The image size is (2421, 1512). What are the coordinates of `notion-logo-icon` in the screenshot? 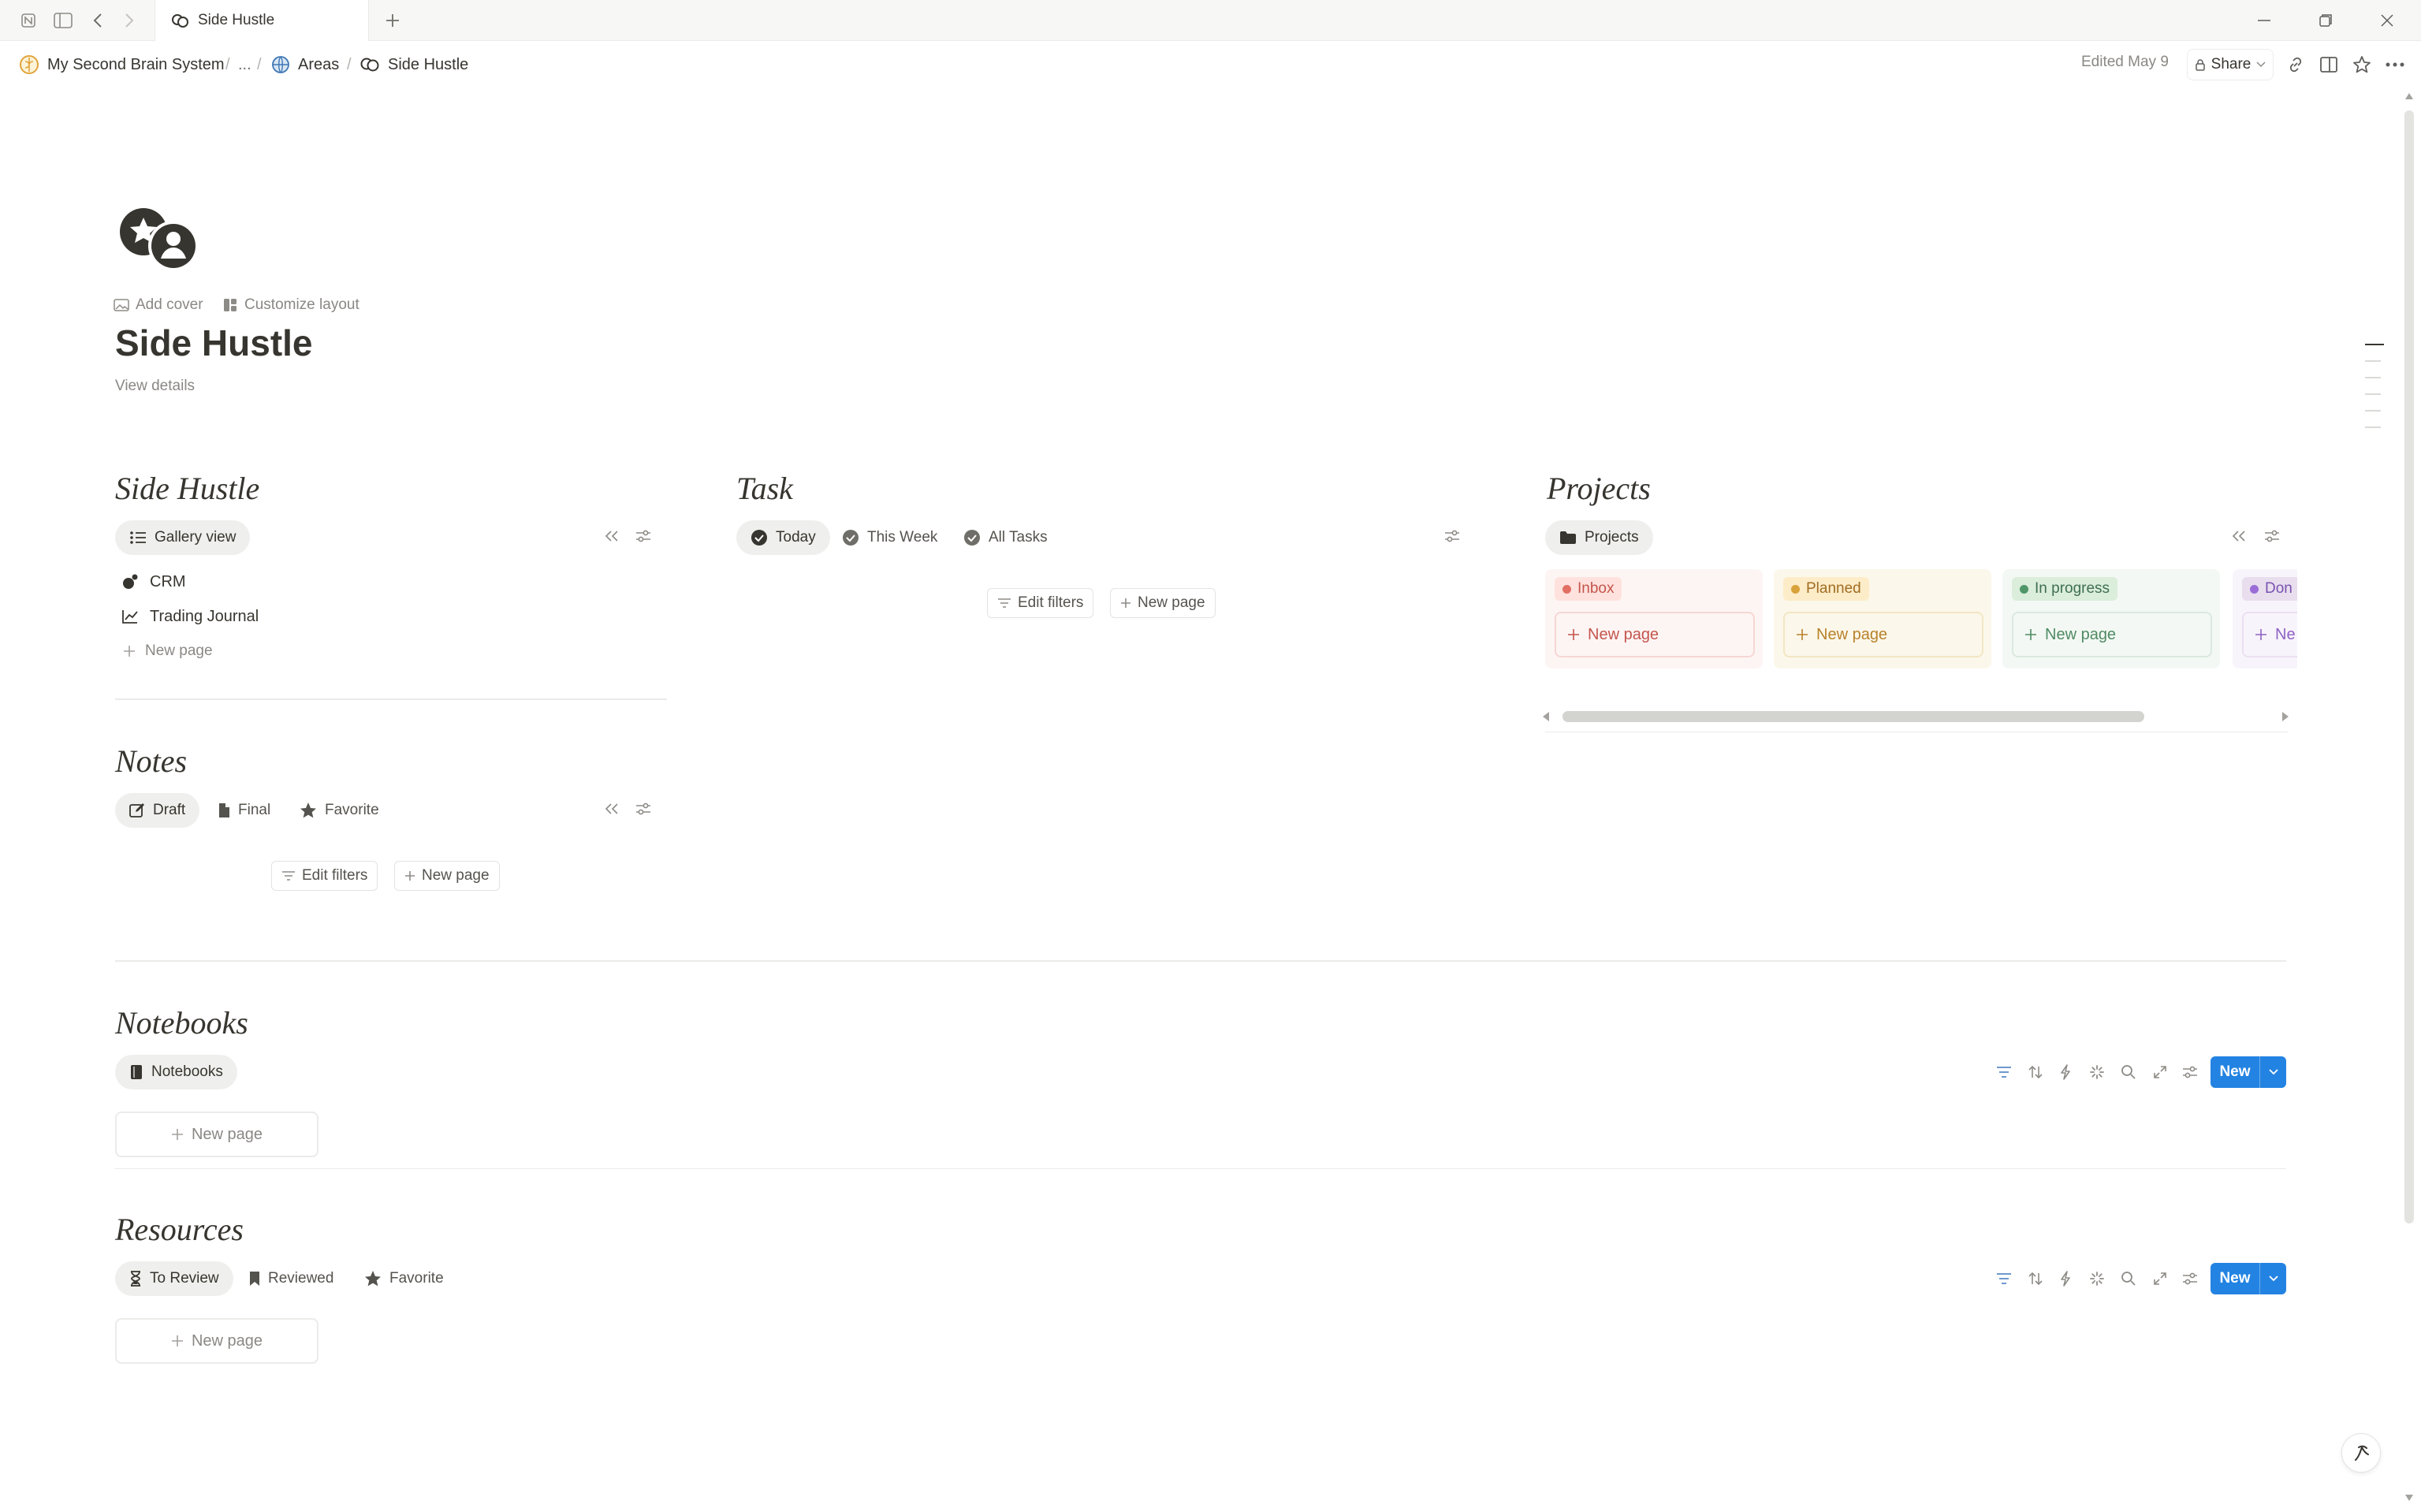 It's located at (28, 20).